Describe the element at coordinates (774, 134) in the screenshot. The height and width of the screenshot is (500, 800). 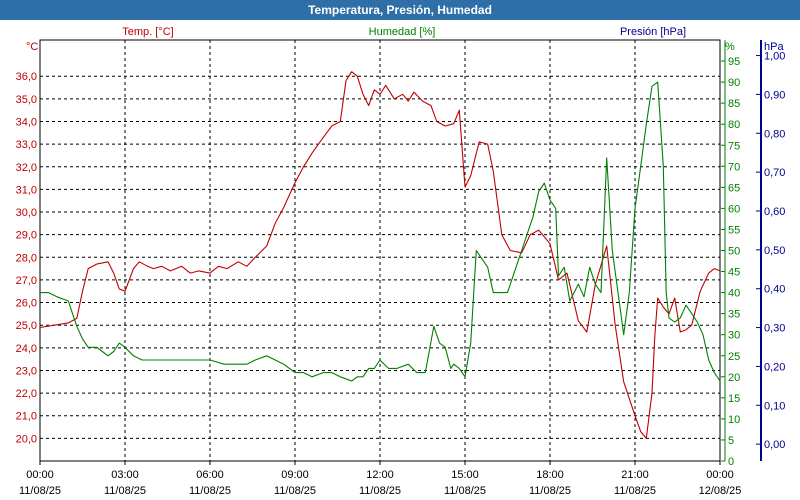
I see `pressure-tick-label: 0,80` at that location.